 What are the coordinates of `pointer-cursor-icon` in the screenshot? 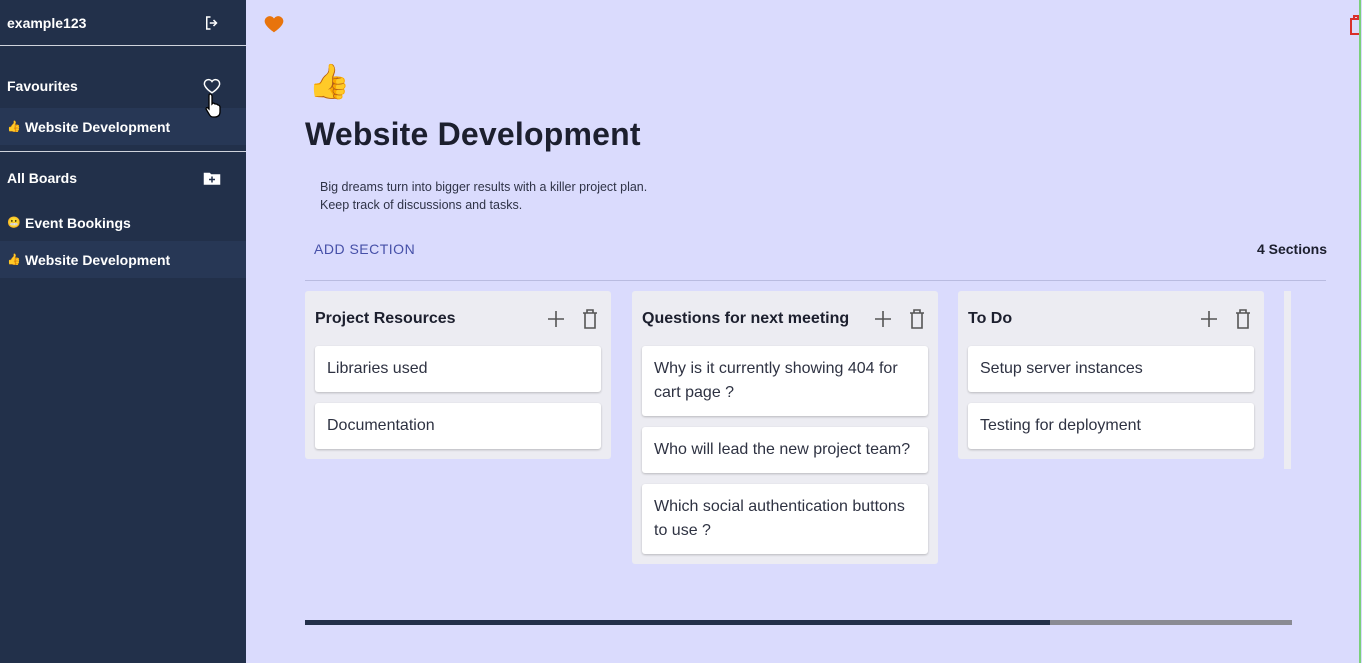 It's located at (213, 105).